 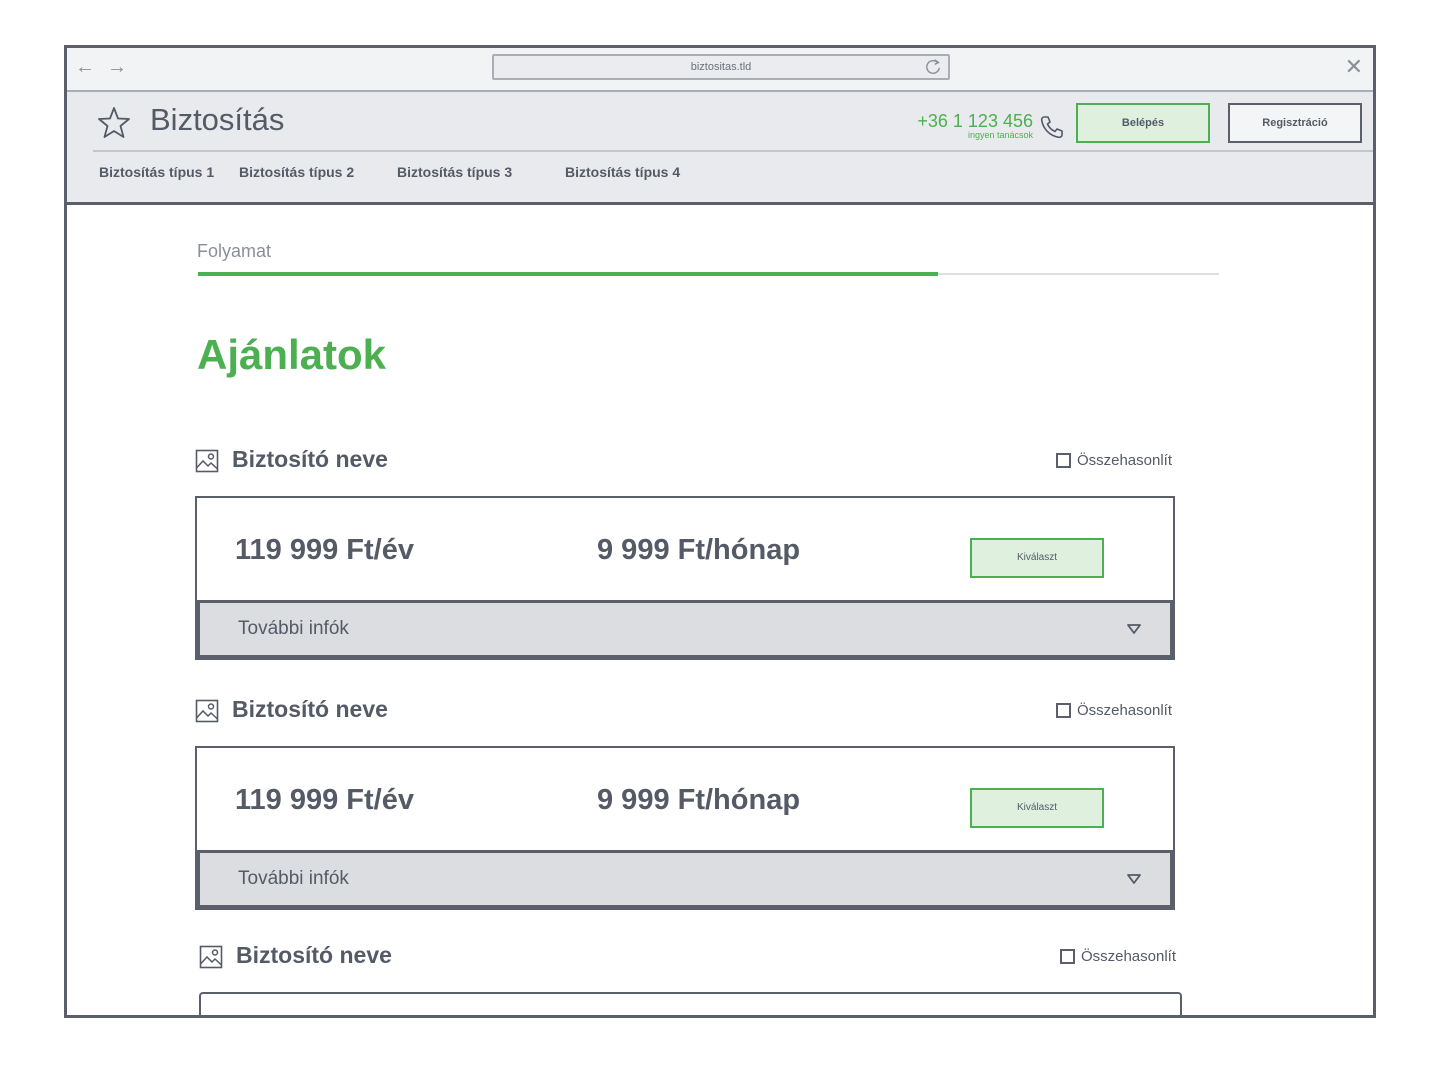 What do you see at coordinates (690, 977) in the screenshot?
I see `offer-item: Biztosító neve Összehasonlít` at bounding box center [690, 977].